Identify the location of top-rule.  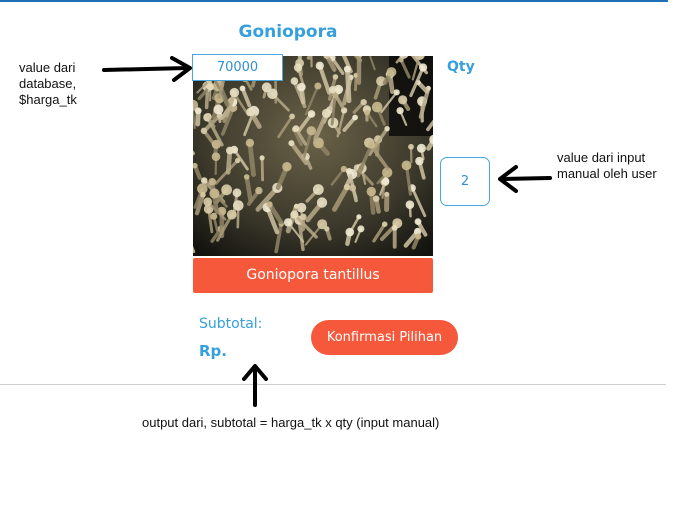
(334, 1).